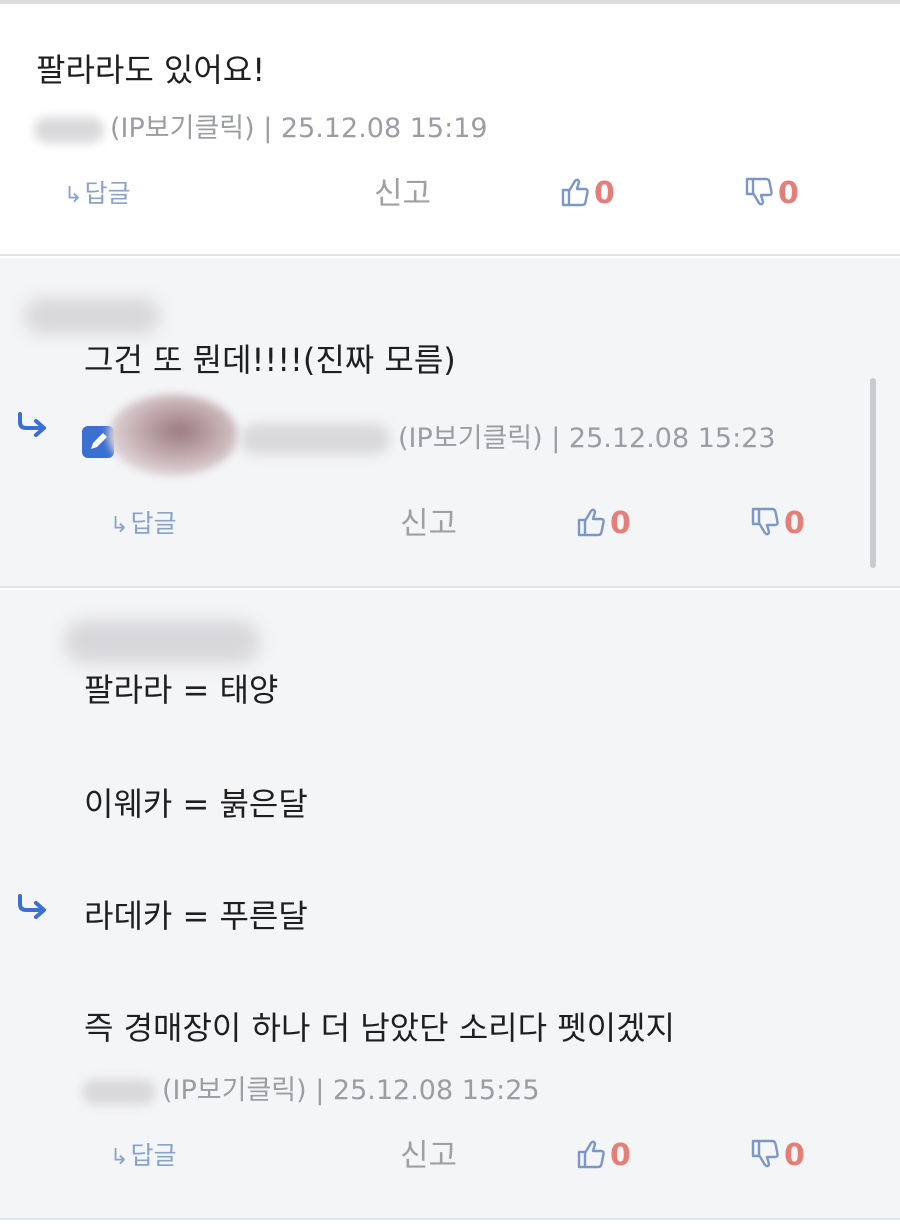 Image resolution: width=900 pixels, height=1229 pixels. I want to click on comment-text-line: 즉 경매장이 하나 더 남았단 소리다 펫이겠지, so click(379, 1028).